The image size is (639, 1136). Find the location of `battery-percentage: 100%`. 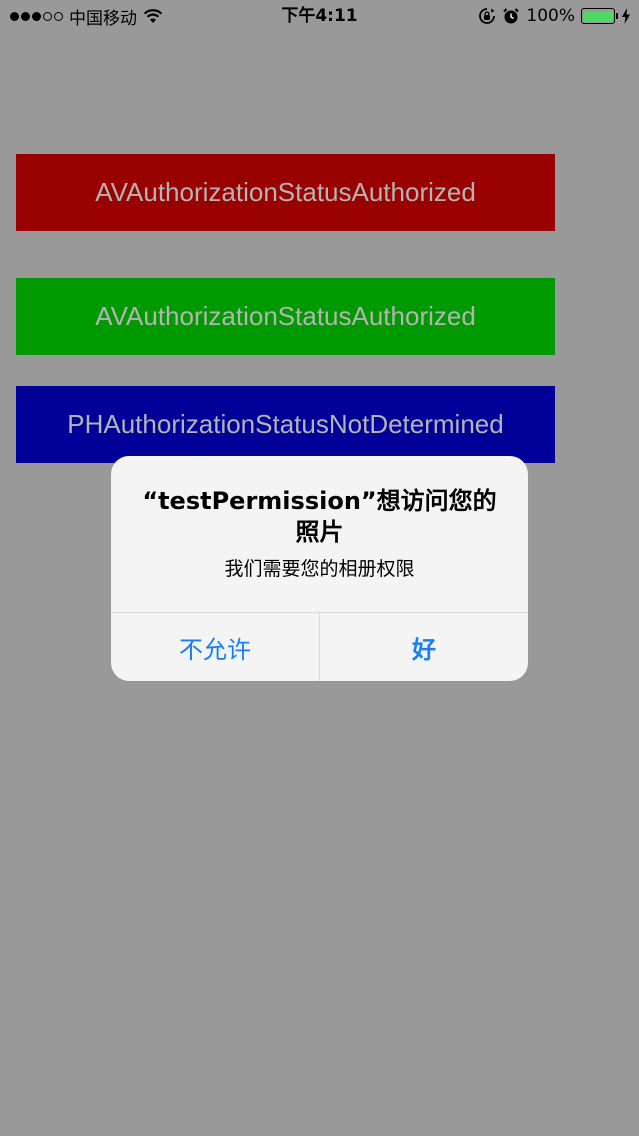

battery-percentage: 100% is located at coordinates (550, 16).